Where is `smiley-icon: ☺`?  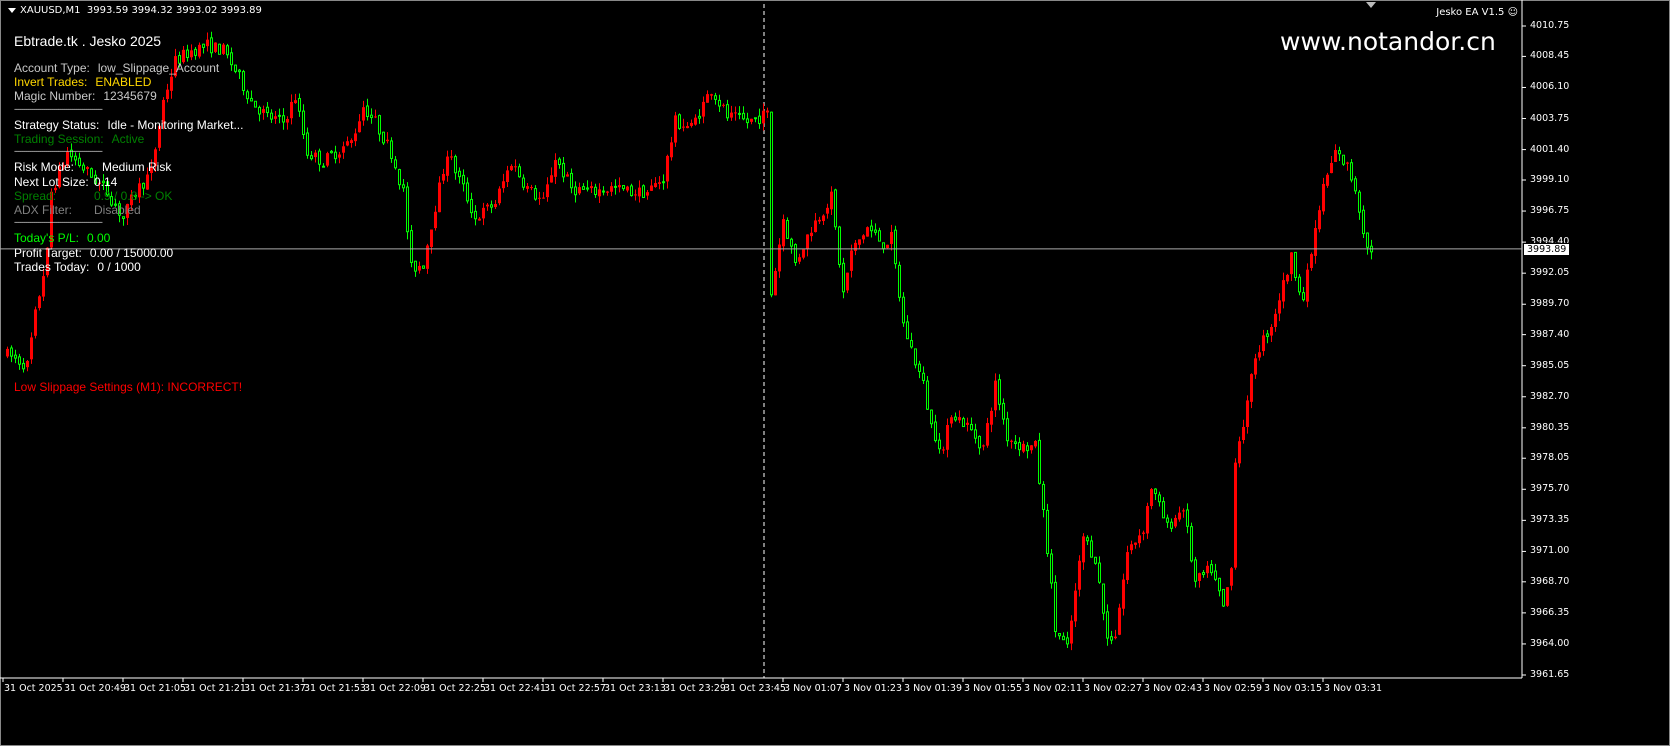
smiley-icon: ☺ is located at coordinates (1513, 12).